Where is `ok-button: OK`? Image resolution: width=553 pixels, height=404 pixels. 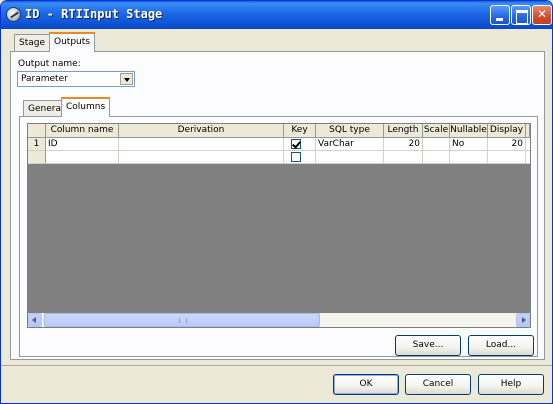 ok-button: OK is located at coordinates (366, 384).